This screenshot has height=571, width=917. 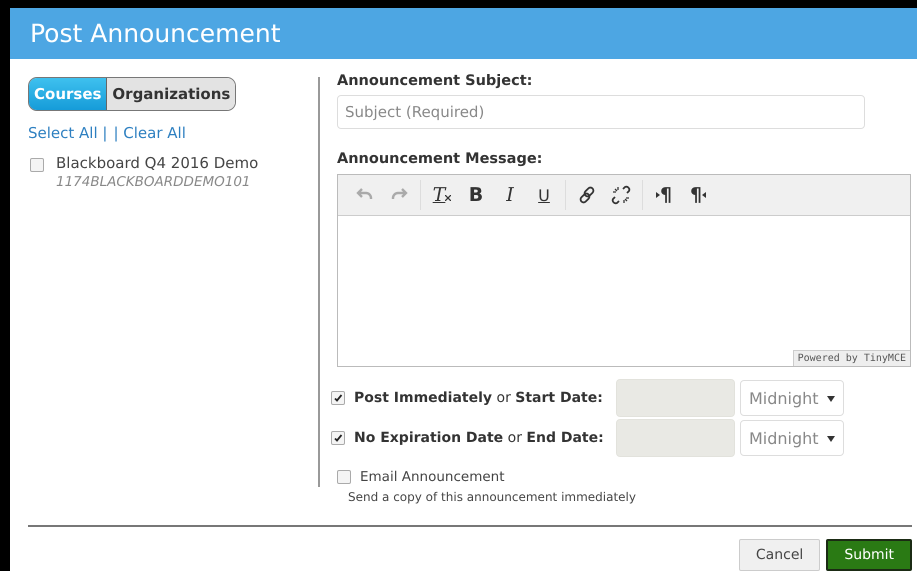 What do you see at coordinates (869, 555) in the screenshot?
I see `submit-button: Submit` at bounding box center [869, 555].